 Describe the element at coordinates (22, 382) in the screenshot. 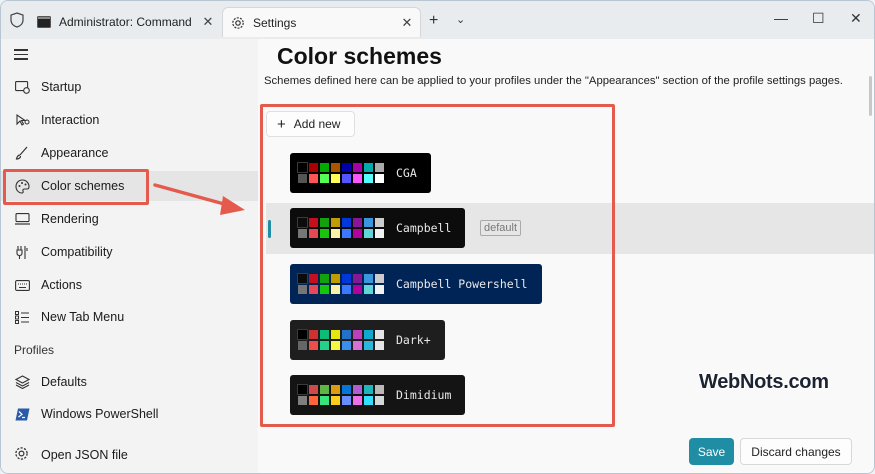

I see `layers-icon` at that location.